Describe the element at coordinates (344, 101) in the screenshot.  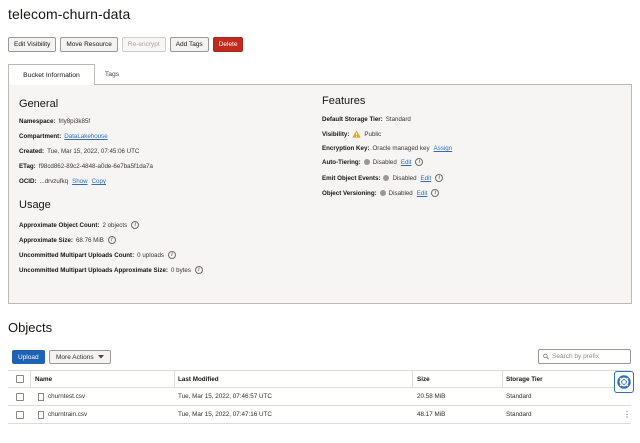
I see `features-heading: Features` at that location.